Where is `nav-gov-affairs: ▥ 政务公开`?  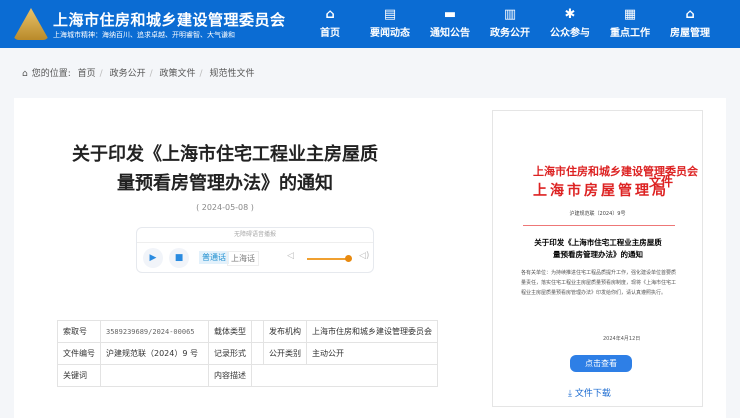 nav-gov-affairs: ▥ 政务公开 is located at coordinates (510, 22).